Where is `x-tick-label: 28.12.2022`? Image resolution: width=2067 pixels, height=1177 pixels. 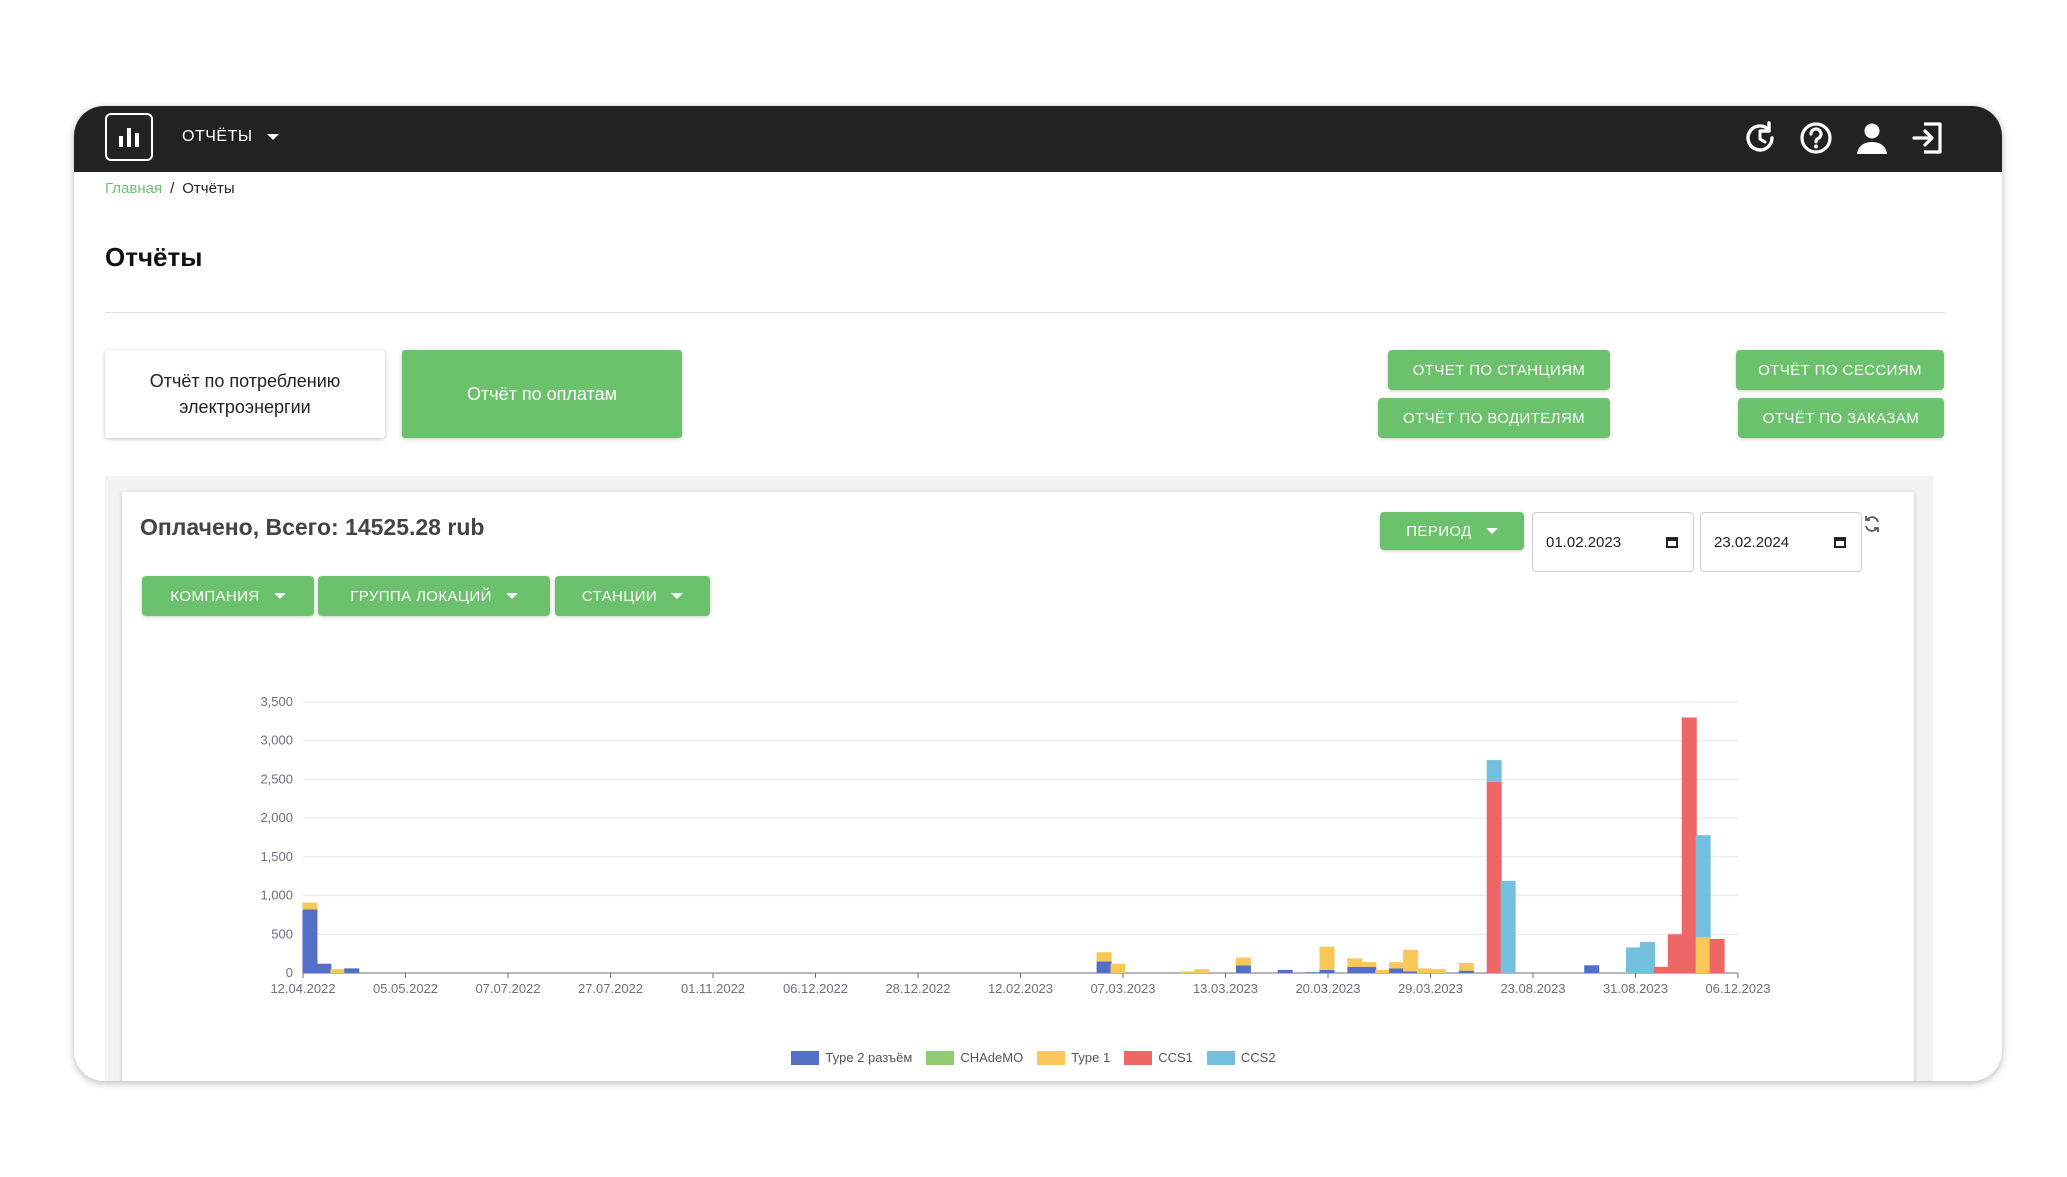 x-tick-label: 28.12.2022 is located at coordinates (917, 988).